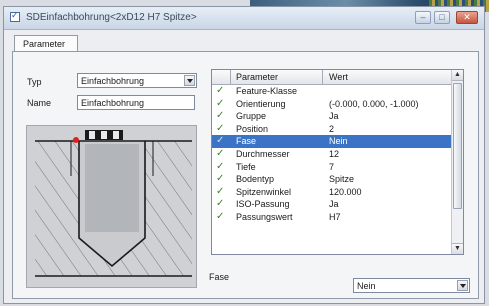 This screenshot has width=489, height=306. What do you see at coordinates (342, 179) in the screenshot?
I see `parameter-value: Spitze` at bounding box center [342, 179].